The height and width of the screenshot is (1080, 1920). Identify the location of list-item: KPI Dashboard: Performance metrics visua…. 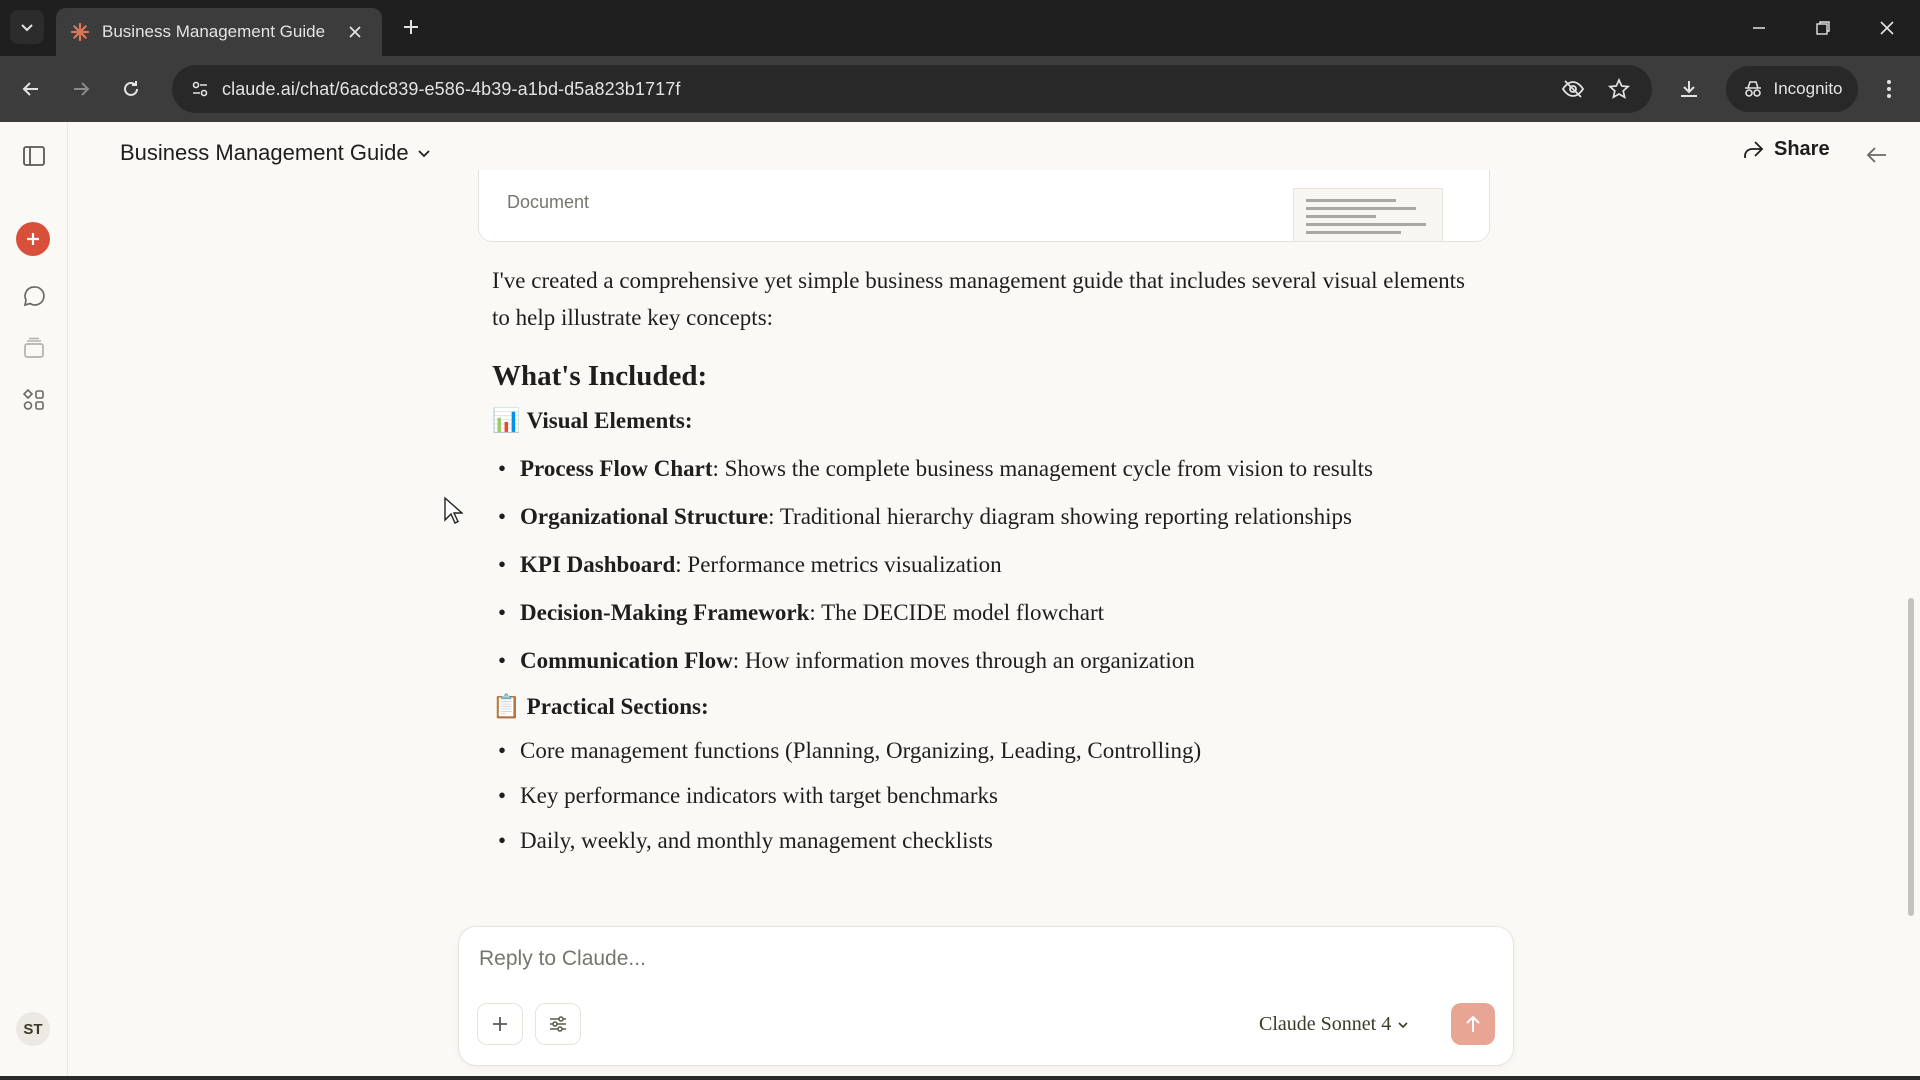
(982, 564).